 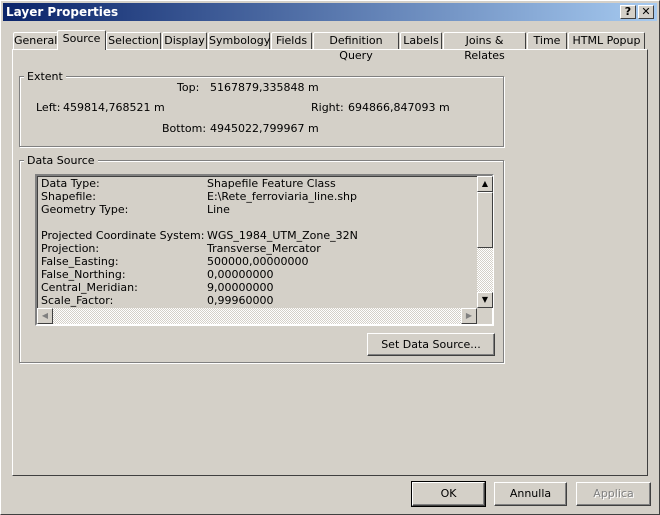 I want to click on property-value: E:\Rete_ferroviaria_line.shp, so click(x=282, y=196).